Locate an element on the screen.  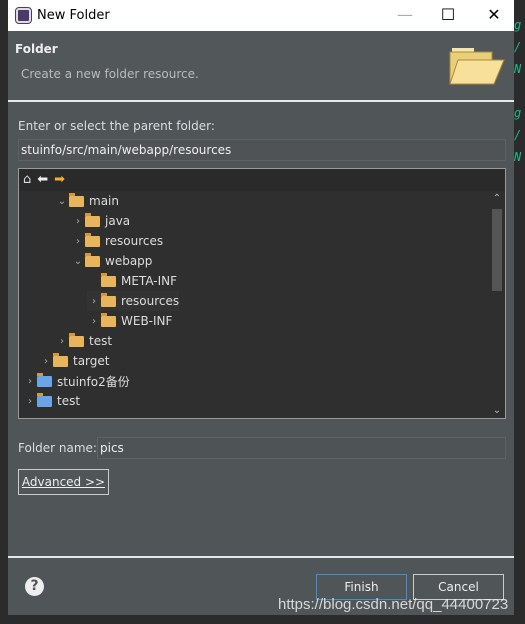
background-editor: g / Ng / N is located at coordinates (519, 312).